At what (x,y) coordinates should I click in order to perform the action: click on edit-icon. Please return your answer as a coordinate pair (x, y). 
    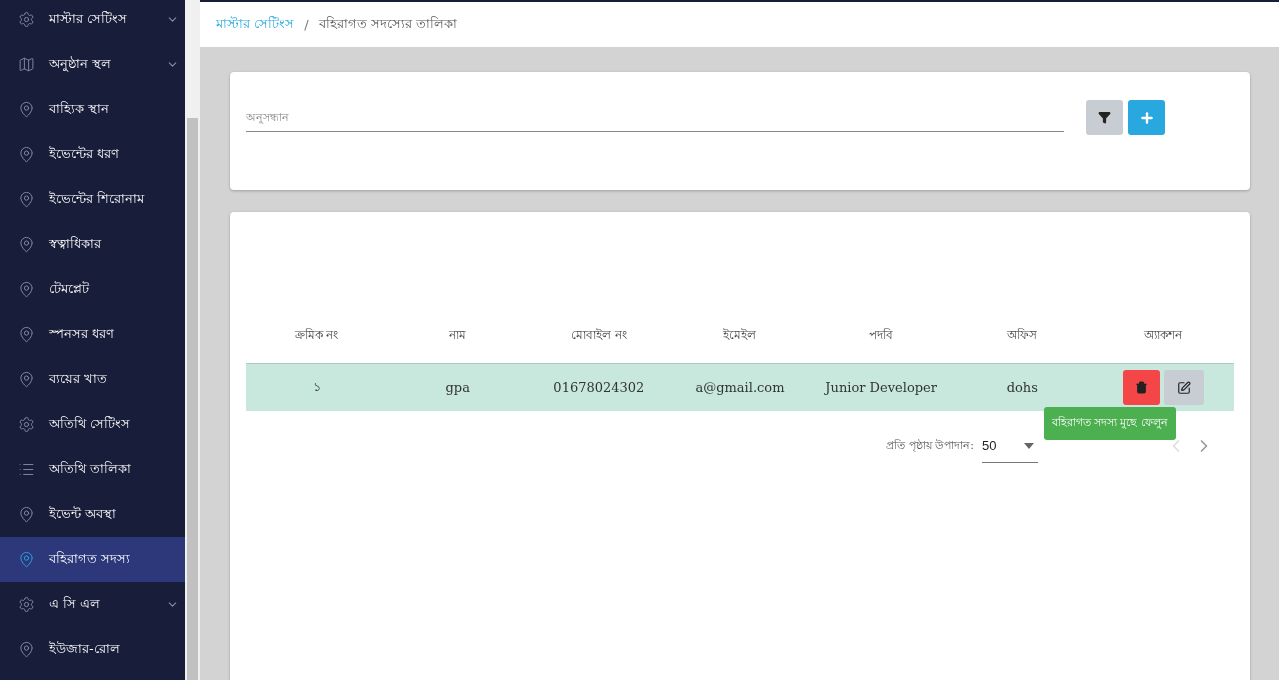
    Looking at the image, I should click on (1183, 387).